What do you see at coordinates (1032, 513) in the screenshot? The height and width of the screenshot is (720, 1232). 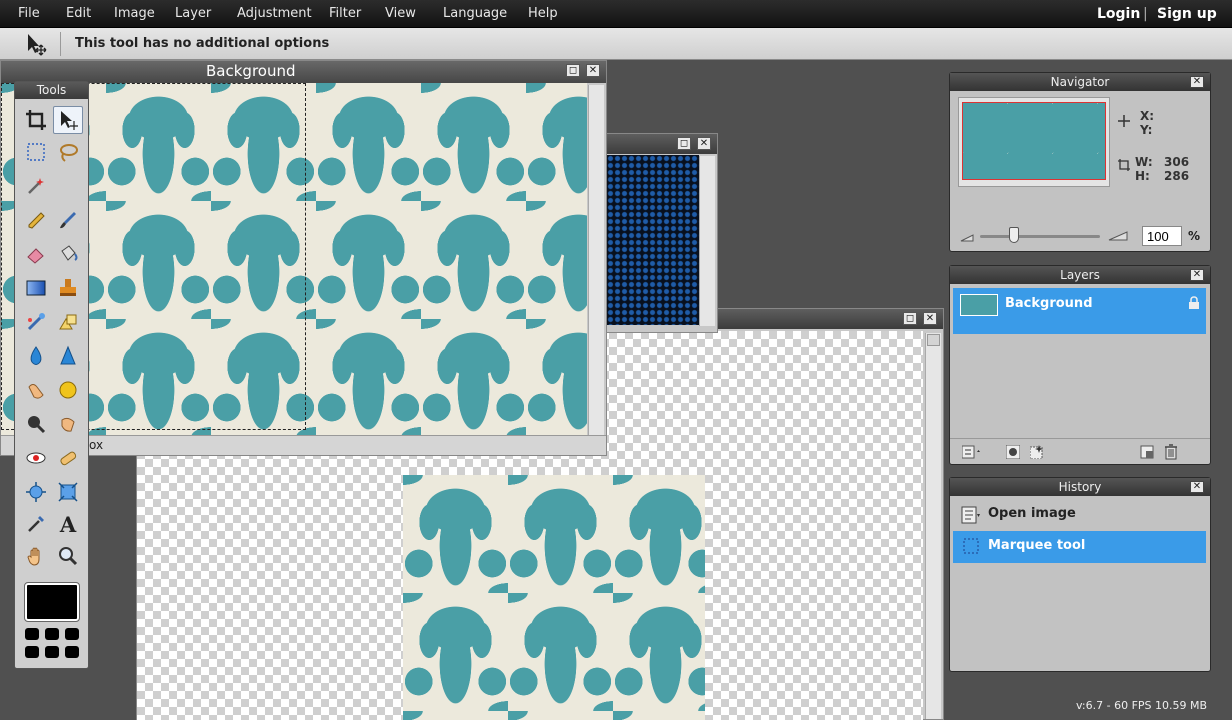 I see `history-item-label: Open image` at bounding box center [1032, 513].